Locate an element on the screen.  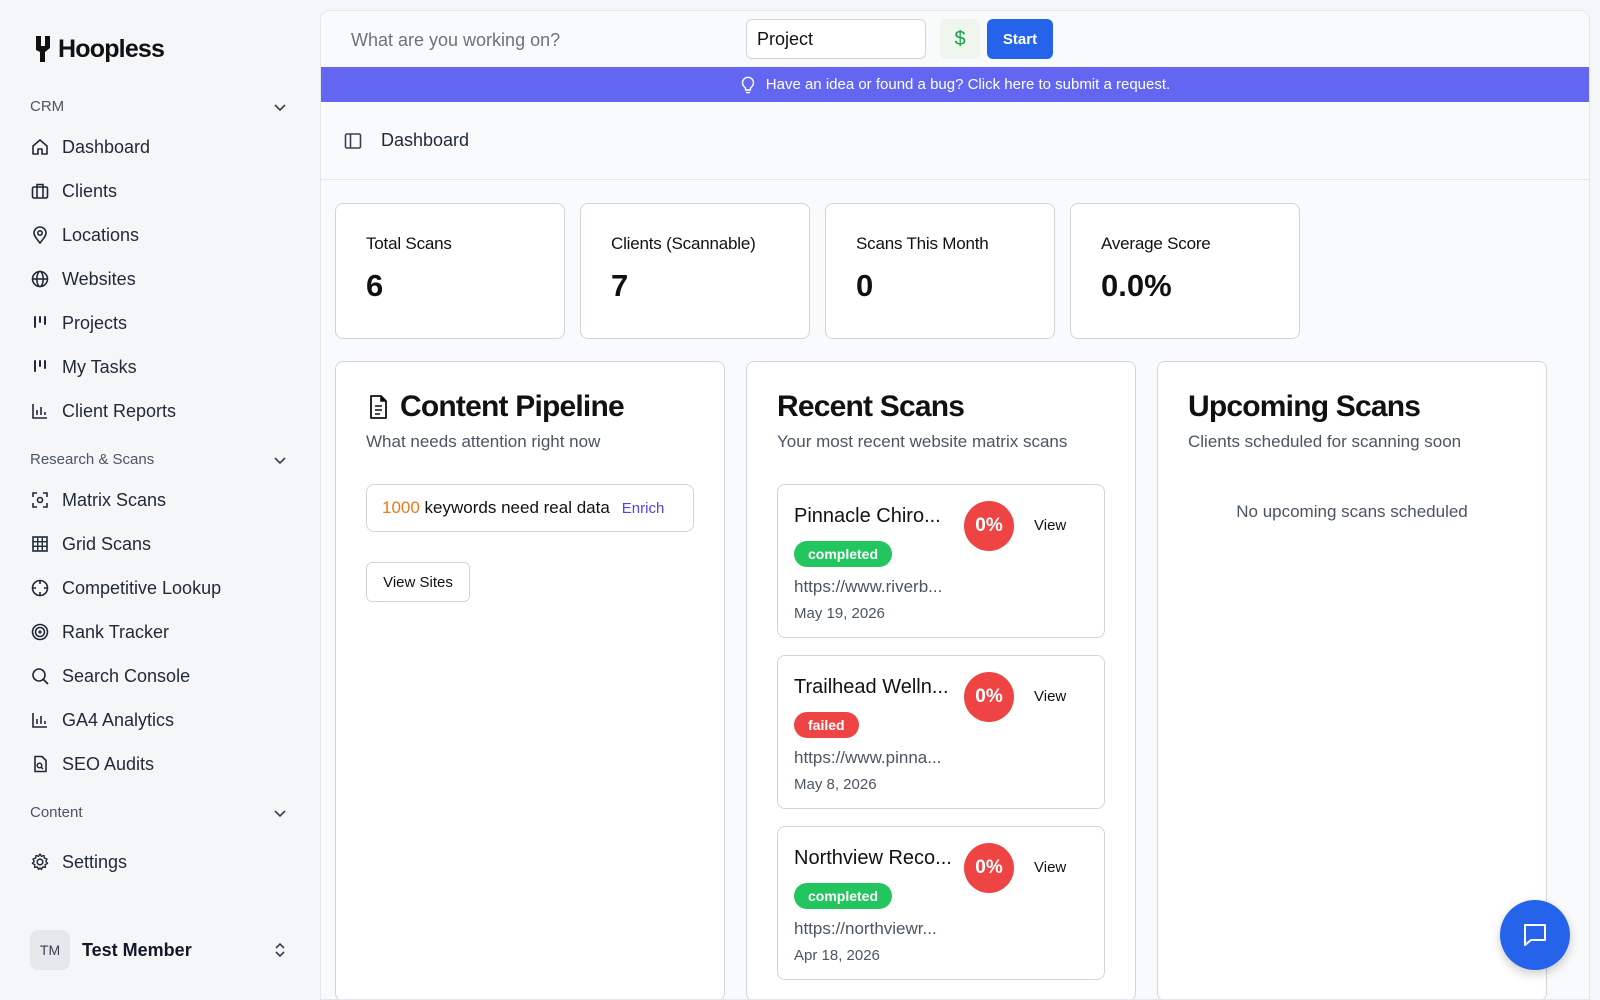
scan-date: May 8, 2026 is located at coordinates (835, 784).